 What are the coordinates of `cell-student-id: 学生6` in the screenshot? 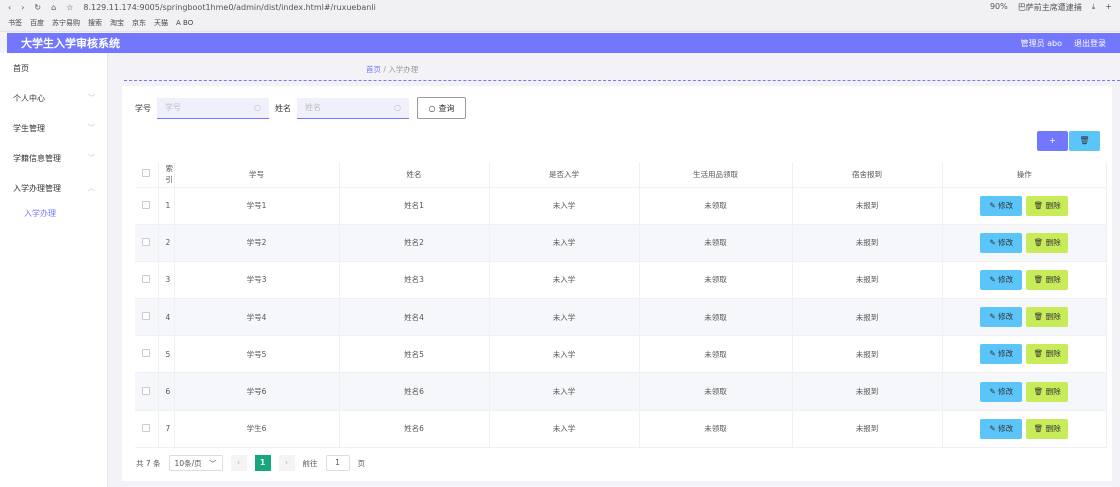 It's located at (257, 429).